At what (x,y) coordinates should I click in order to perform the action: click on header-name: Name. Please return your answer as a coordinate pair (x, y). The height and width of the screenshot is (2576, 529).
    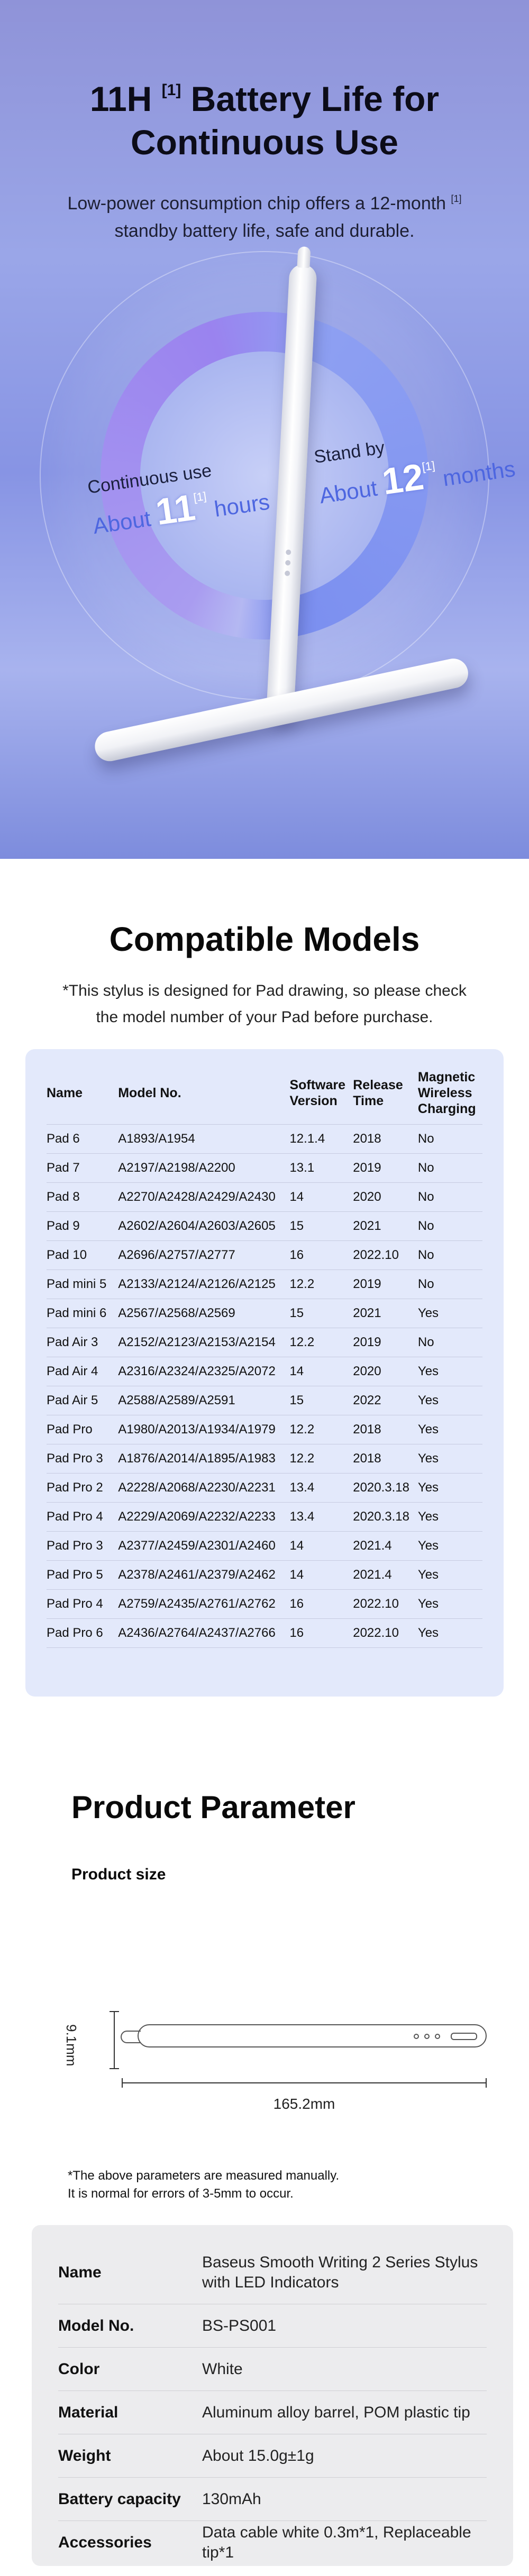
    Looking at the image, I should click on (82, 1093).